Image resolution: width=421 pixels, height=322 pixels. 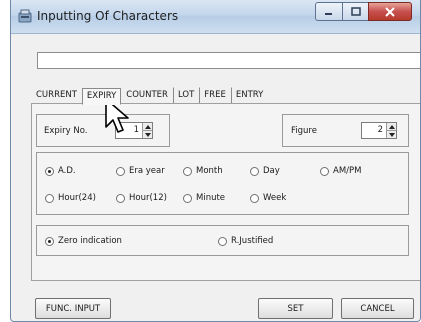 I want to click on expiry-no-group: Expiry No. 1, so click(x=103, y=130).